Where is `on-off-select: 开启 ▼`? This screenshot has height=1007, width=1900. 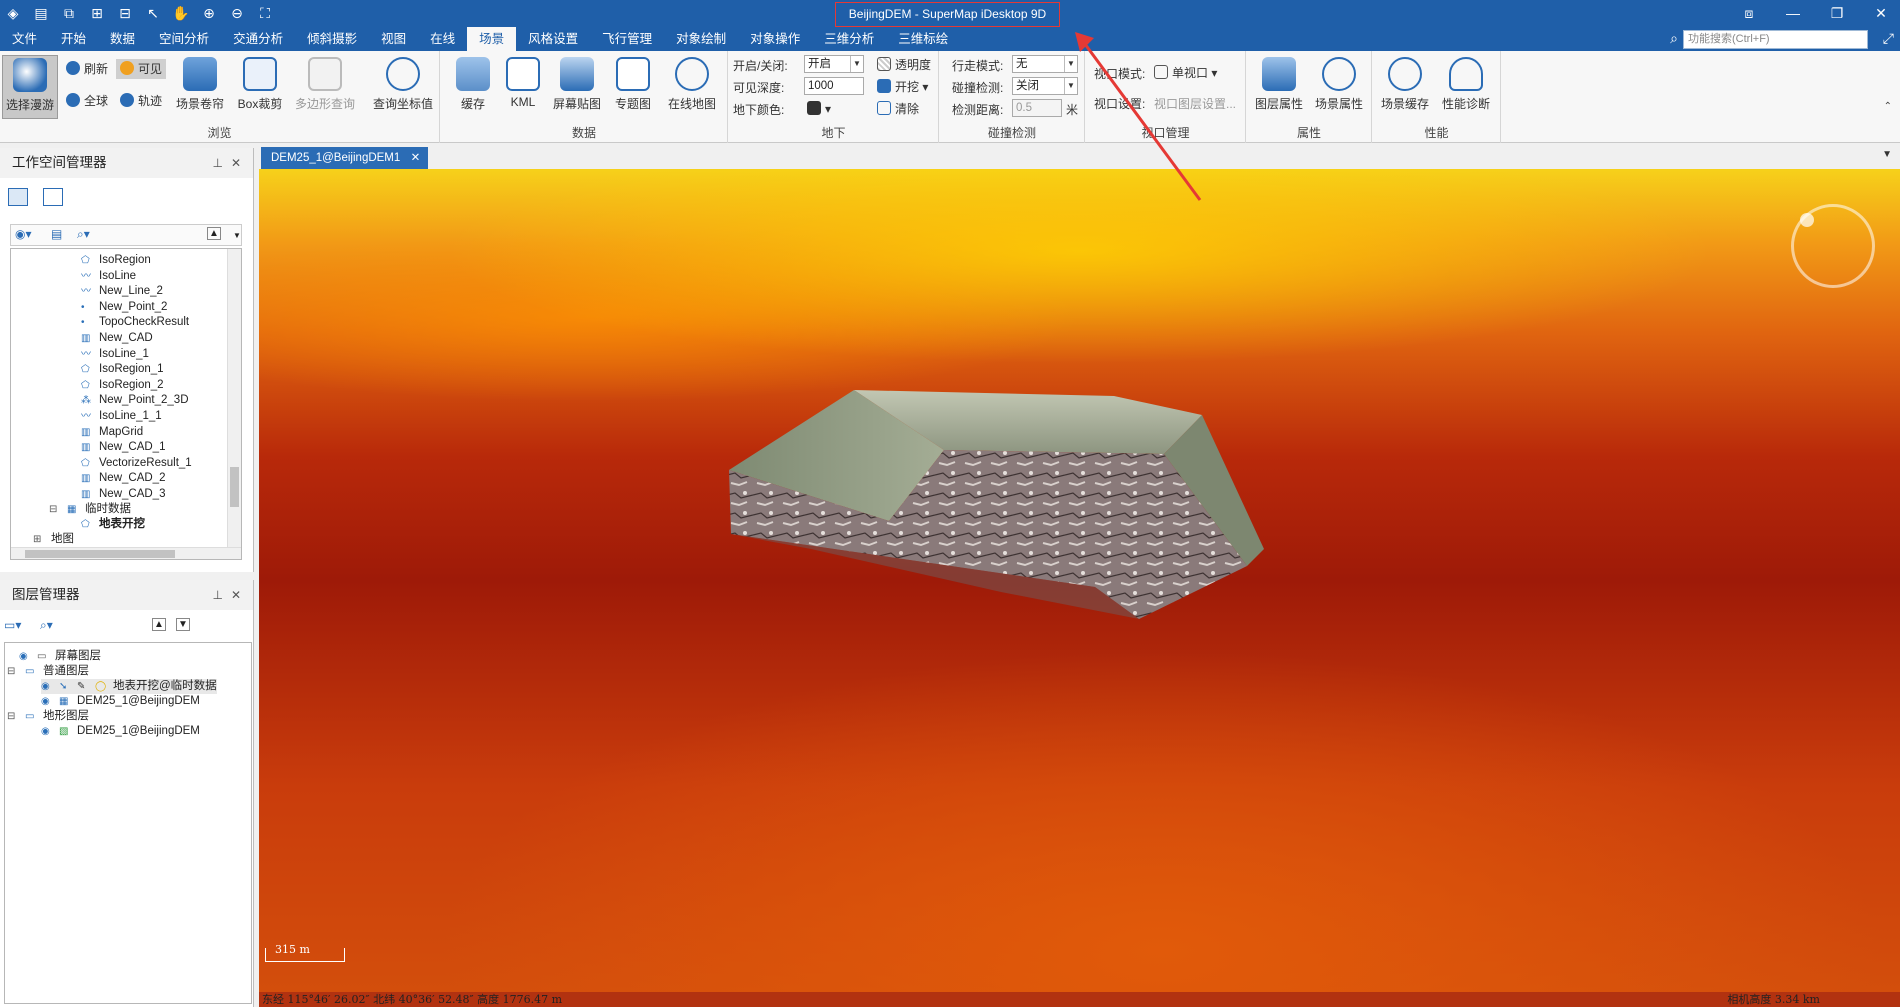 on-off-select: 开启 ▼ is located at coordinates (834, 64).